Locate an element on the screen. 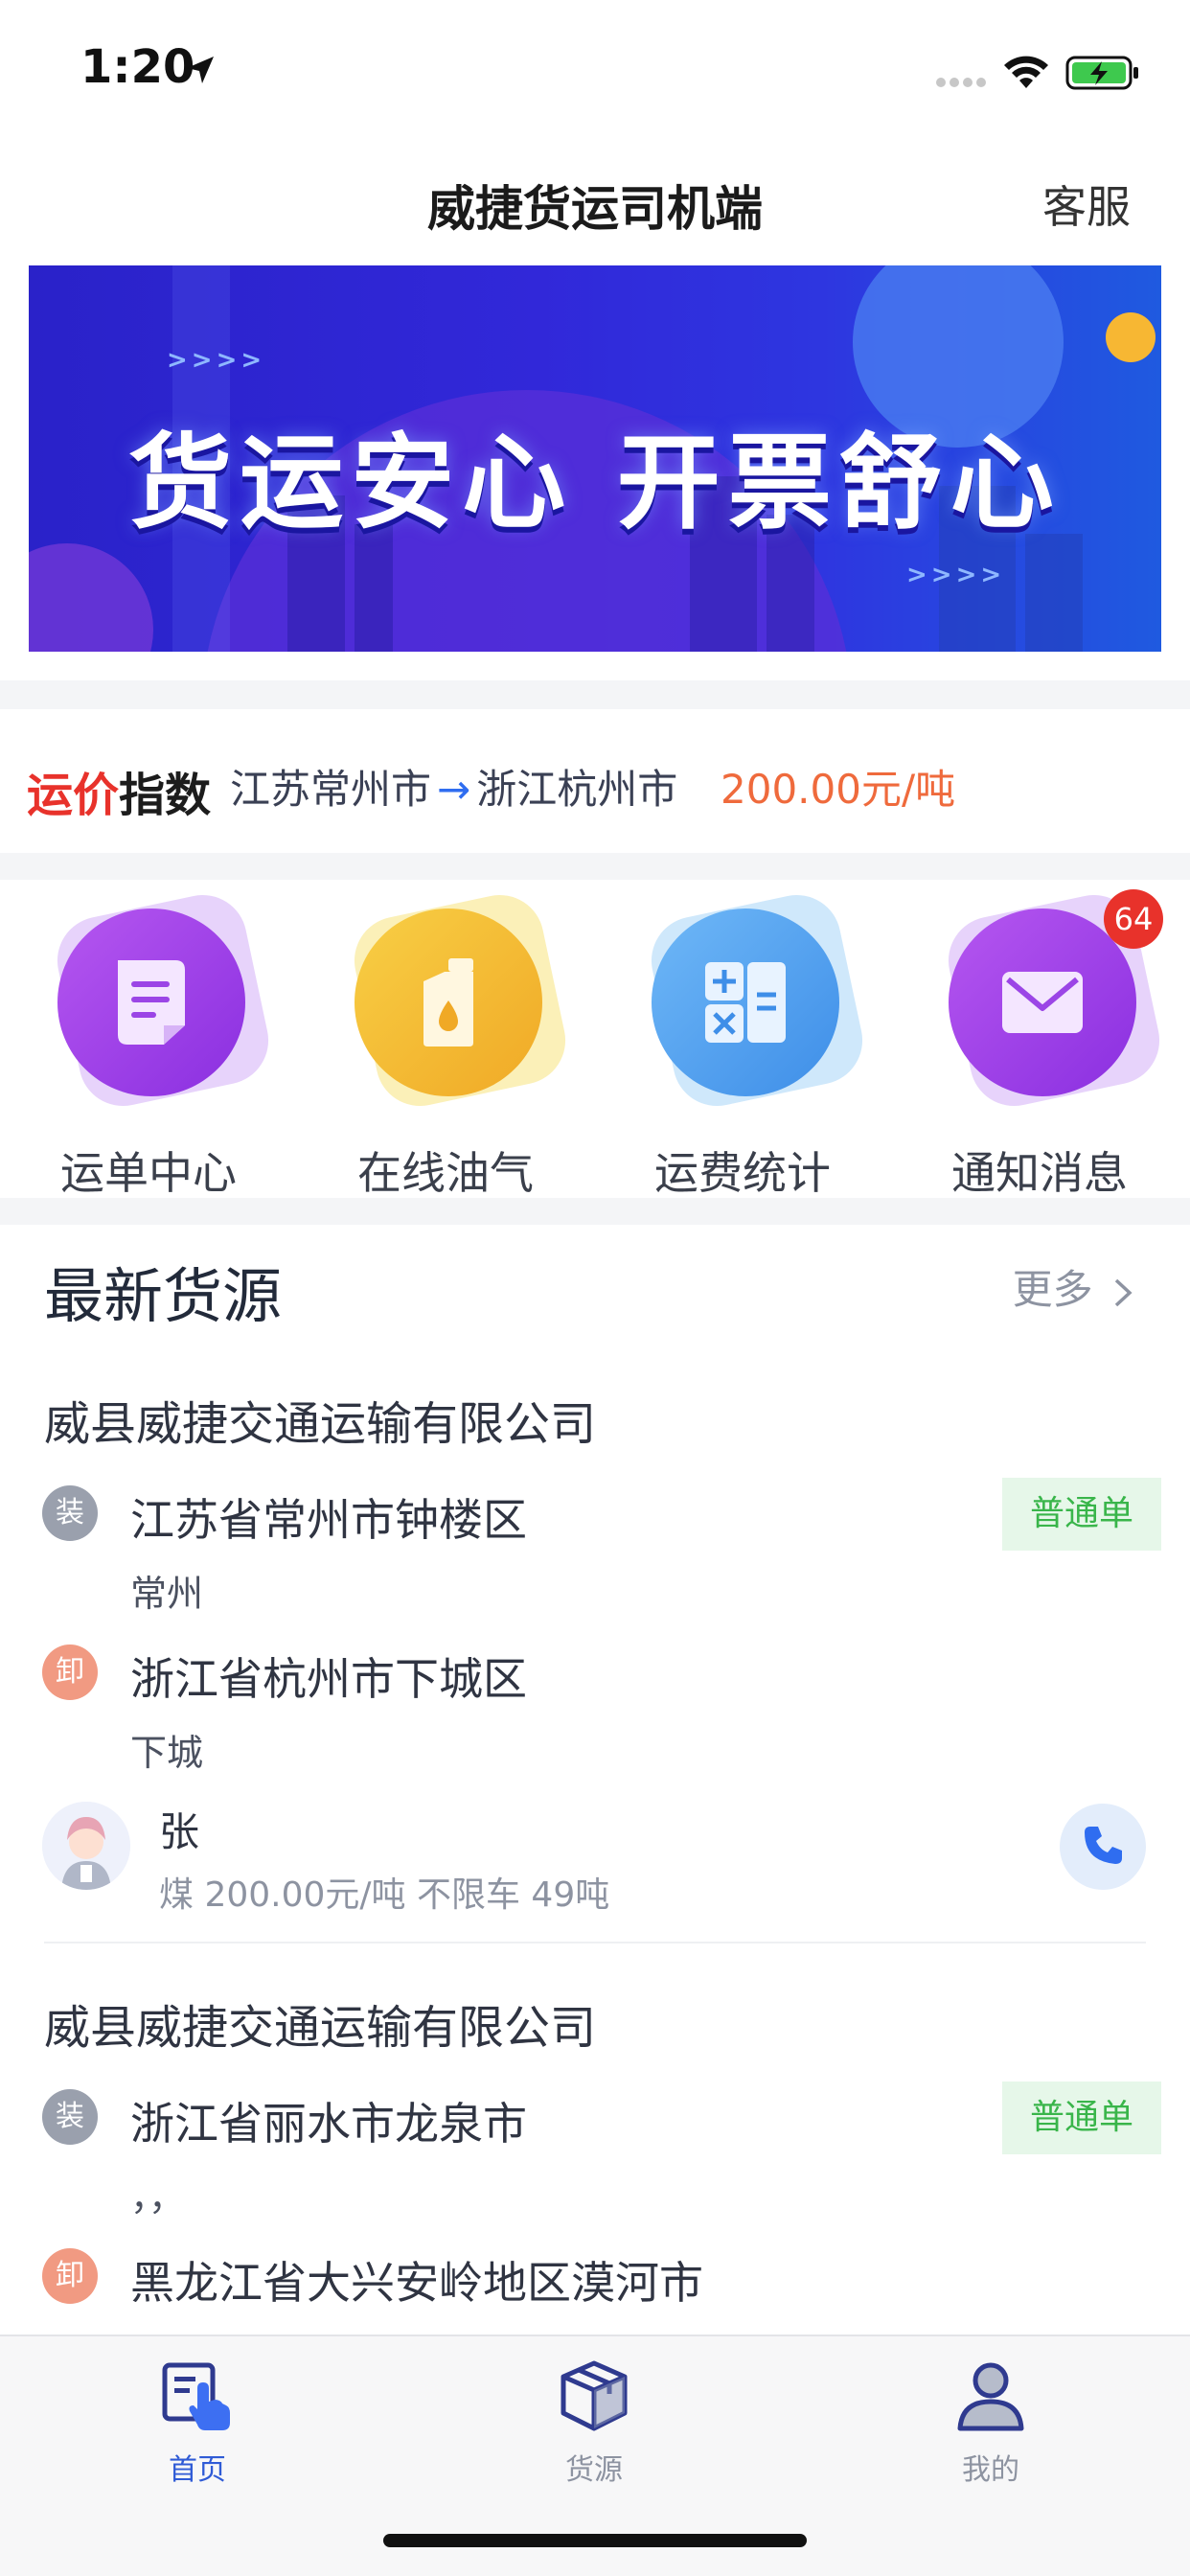 The width and height of the screenshot is (1190, 2576). location-arrow-icon is located at coordinates (201, 72).